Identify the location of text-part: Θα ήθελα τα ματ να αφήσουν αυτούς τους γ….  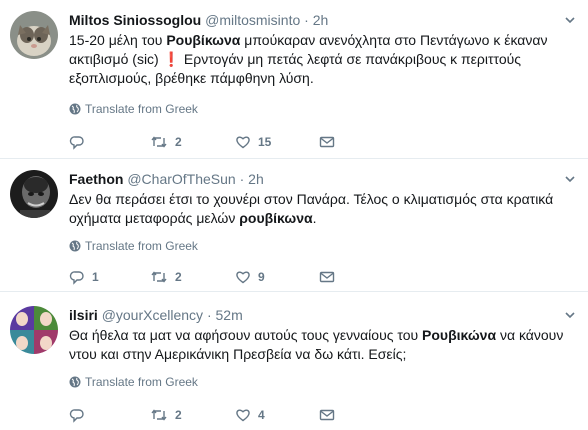
(246, 335).